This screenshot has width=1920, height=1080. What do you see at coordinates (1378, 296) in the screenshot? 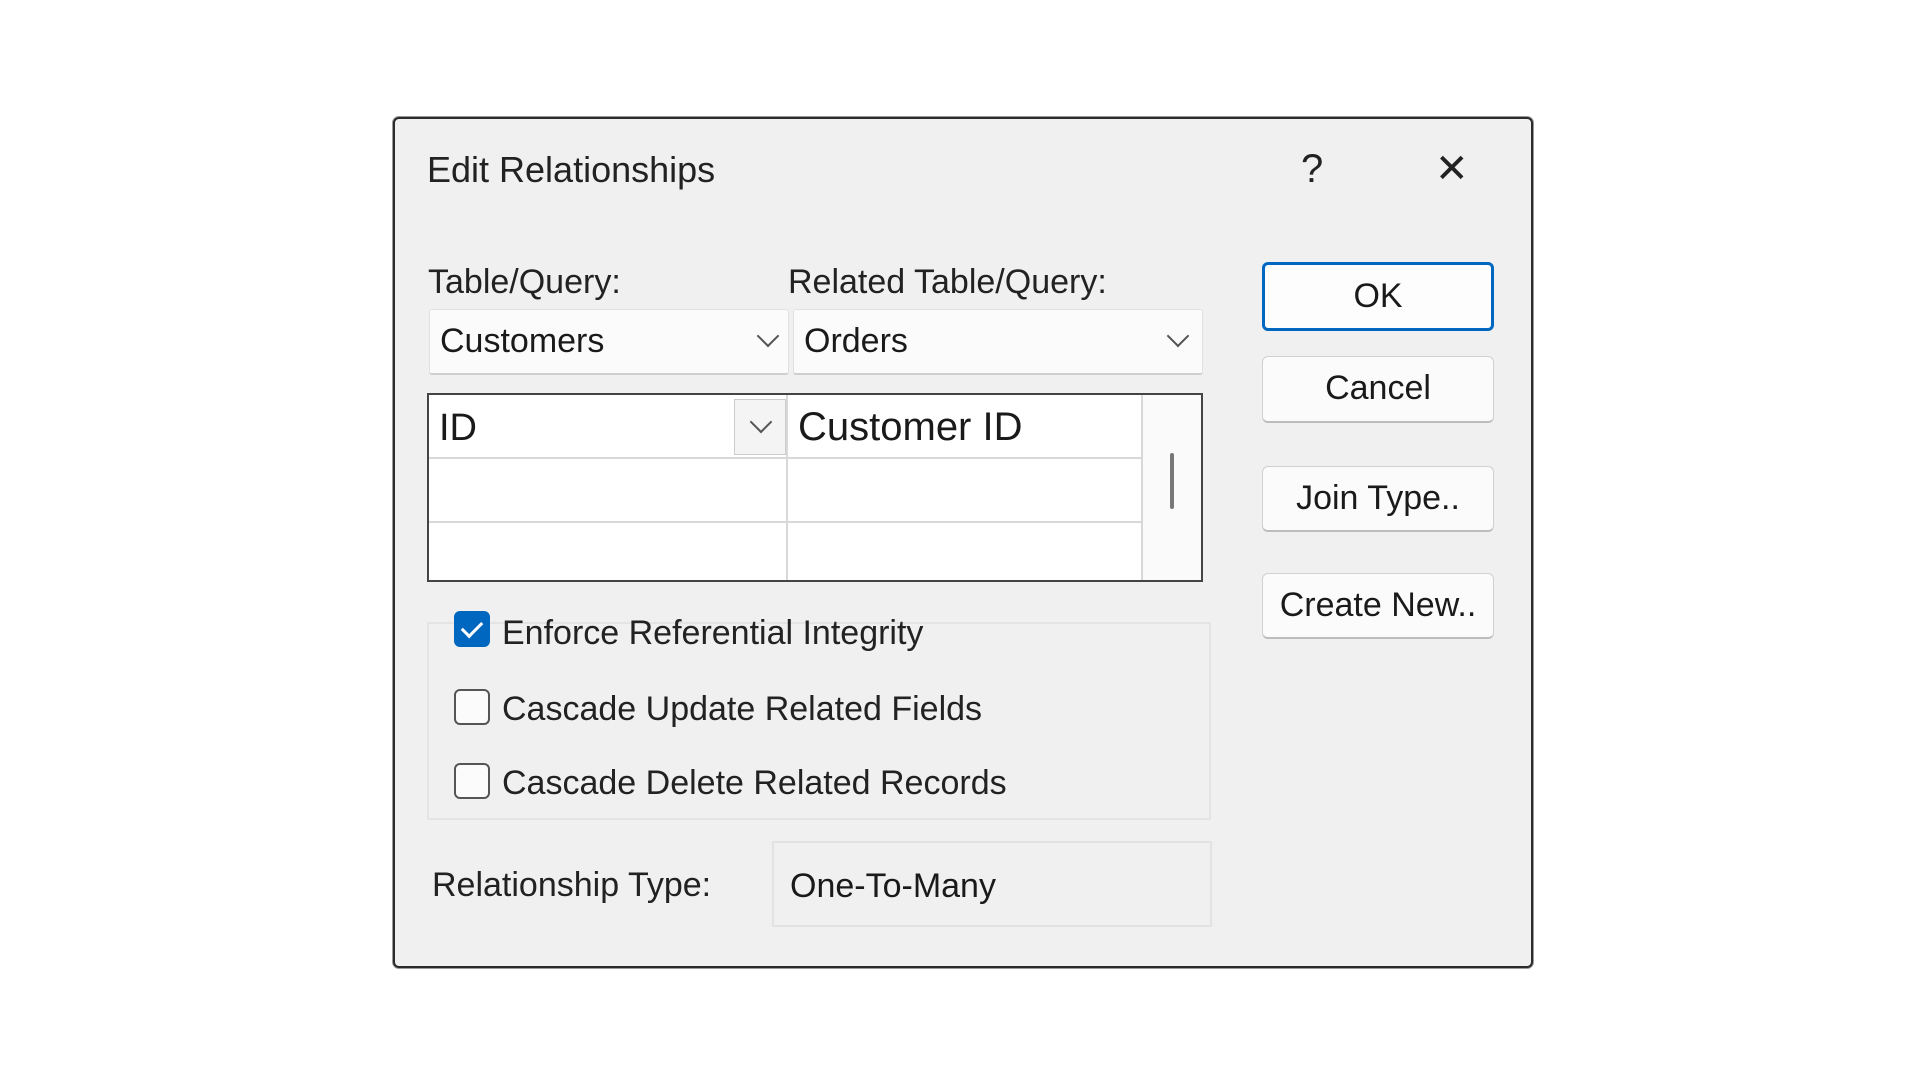
I see `ok-button: OK` at bounding box center [1378, 296].